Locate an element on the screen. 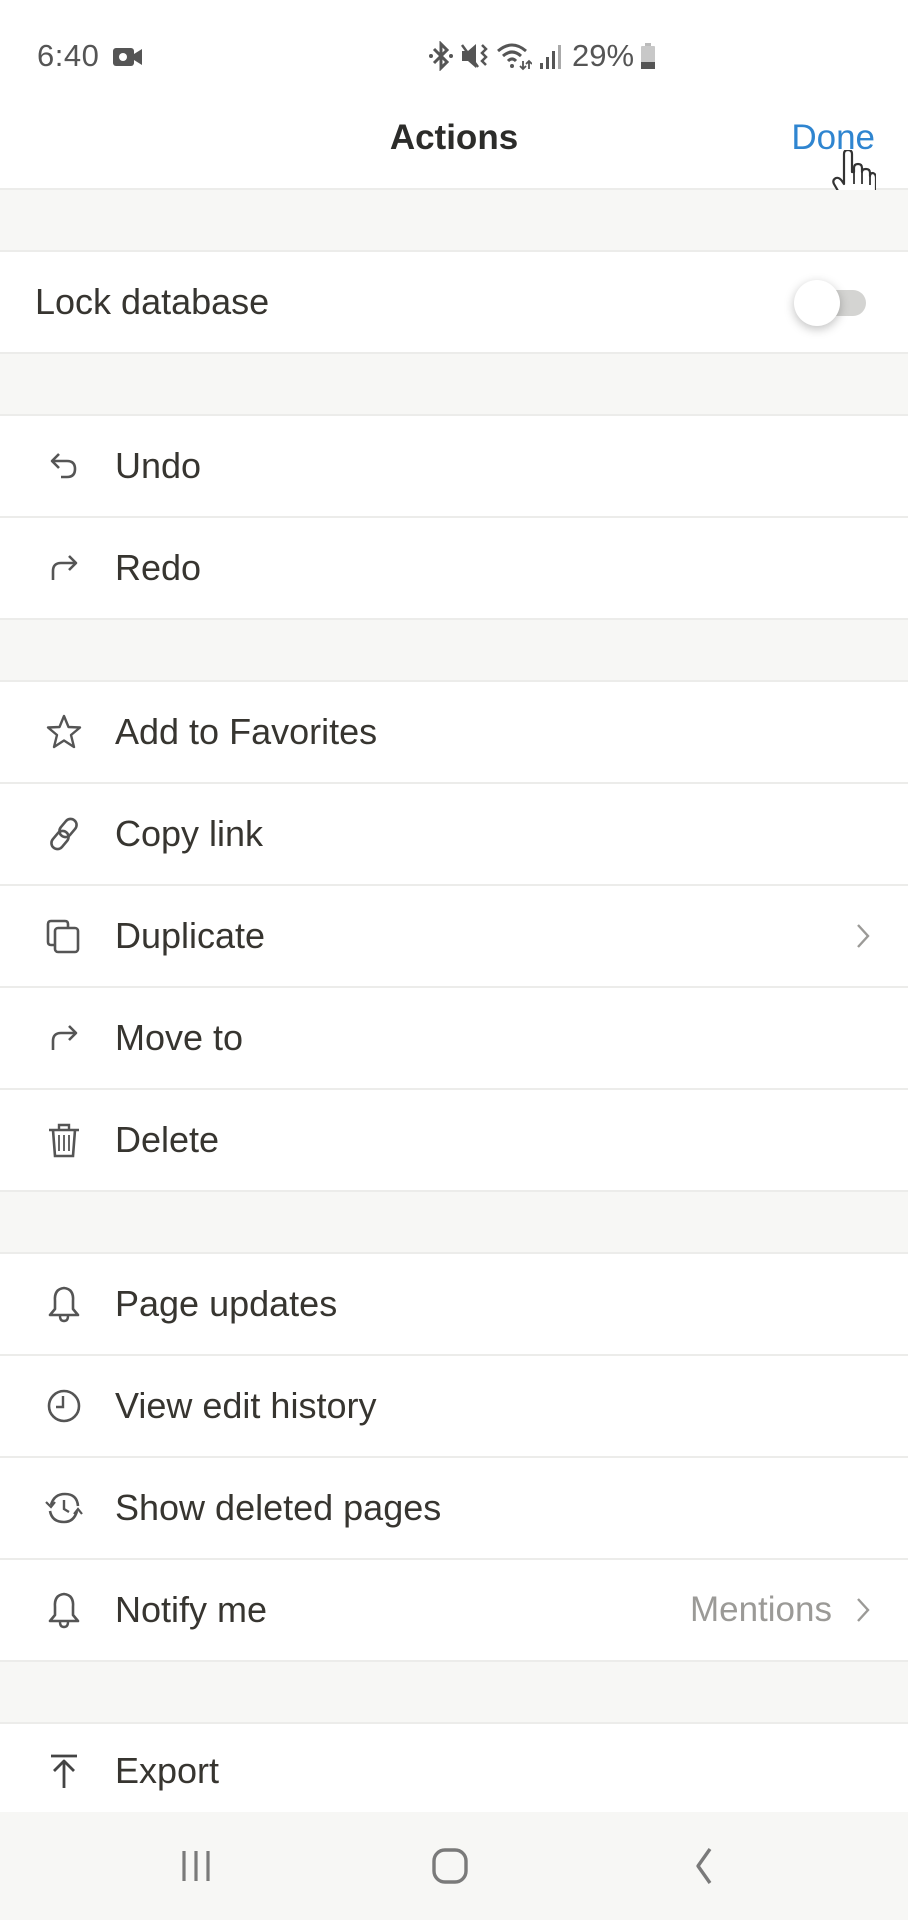 Image resolution: width=908 pixels, height=1920 pixels. view-edit-history-row: View edit history is located at coordinates (454, 1407).